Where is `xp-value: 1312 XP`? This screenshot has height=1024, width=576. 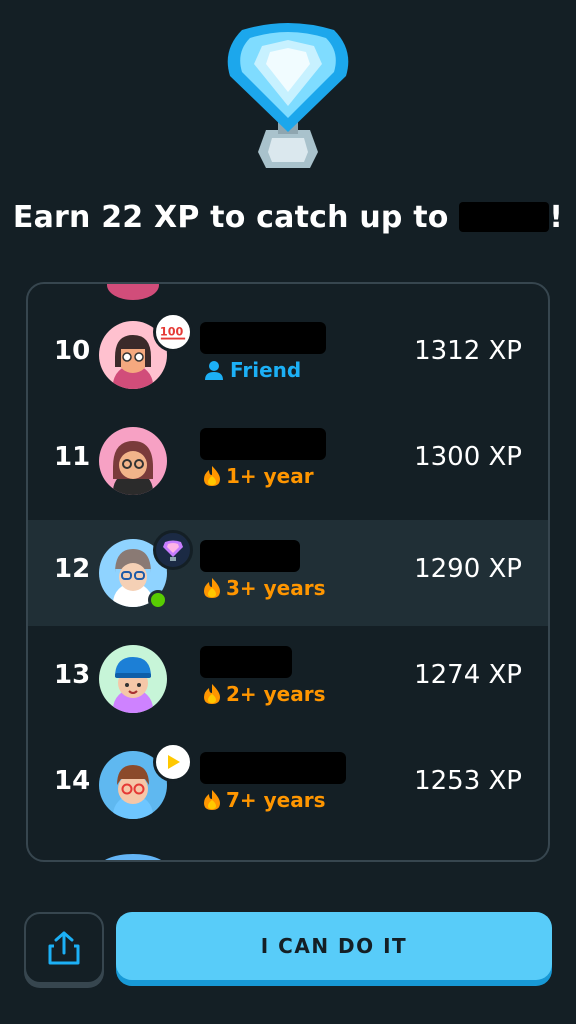 xp-value: 1312 XP is located at coordinates (468, 351).